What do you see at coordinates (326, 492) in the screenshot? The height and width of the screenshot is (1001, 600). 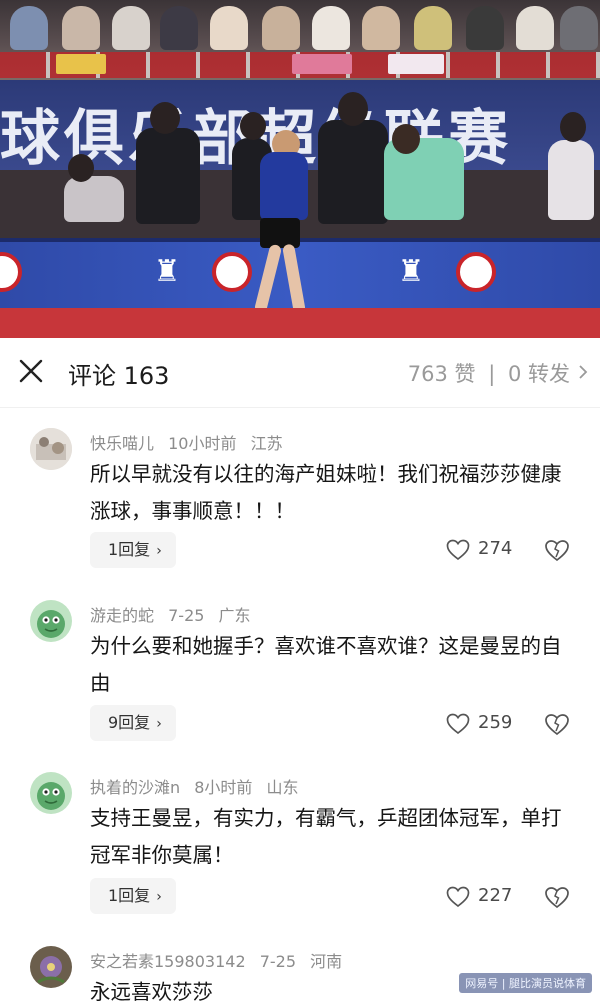 I see `comment-text: 所以早就没有以往的海产姐妹啦！我们祝福莎莎健康涨球，事事顺意！！！` at bounding box center [326, 492].